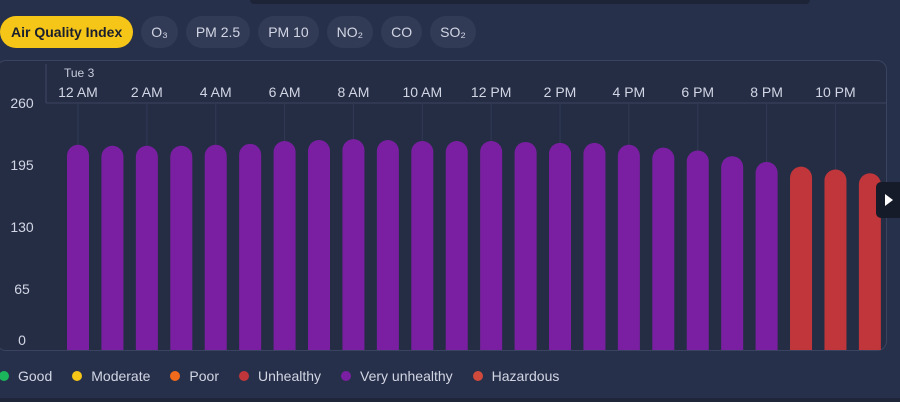 The width and height of the screenshot is (900, 402). Describe the element at coordinates (22, 340) in the screenshot. I see `y-tick-label: 0` at that location.